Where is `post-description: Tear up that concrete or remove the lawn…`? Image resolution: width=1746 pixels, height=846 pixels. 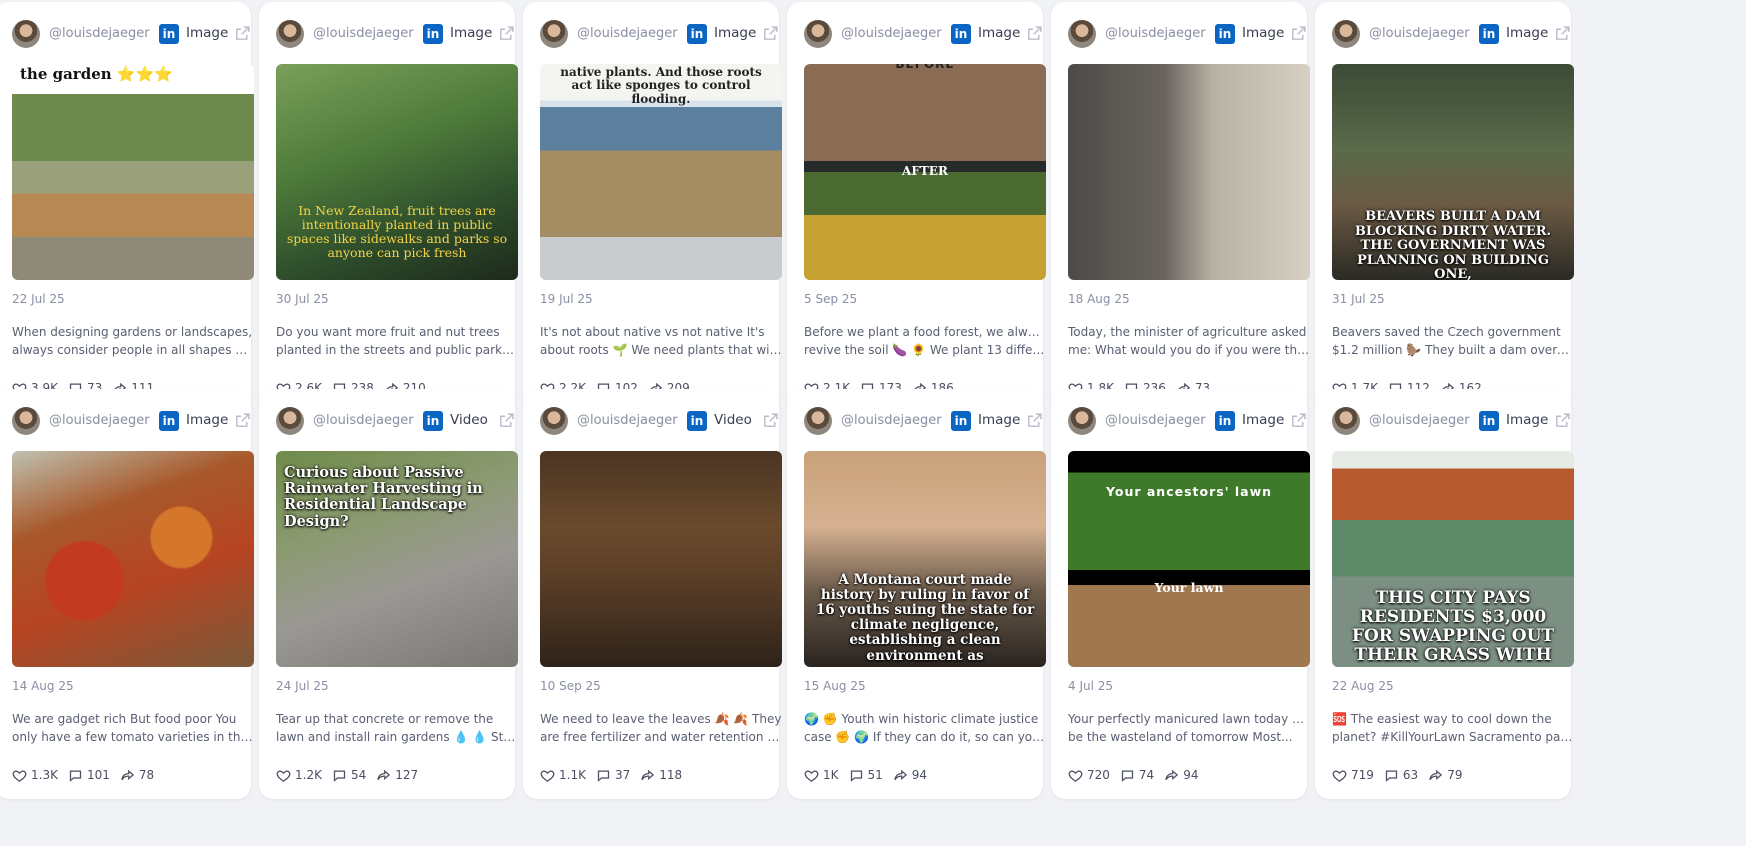
post-description: Tear up that concrete or remove the lawn… is located at coordinates (397, 729).